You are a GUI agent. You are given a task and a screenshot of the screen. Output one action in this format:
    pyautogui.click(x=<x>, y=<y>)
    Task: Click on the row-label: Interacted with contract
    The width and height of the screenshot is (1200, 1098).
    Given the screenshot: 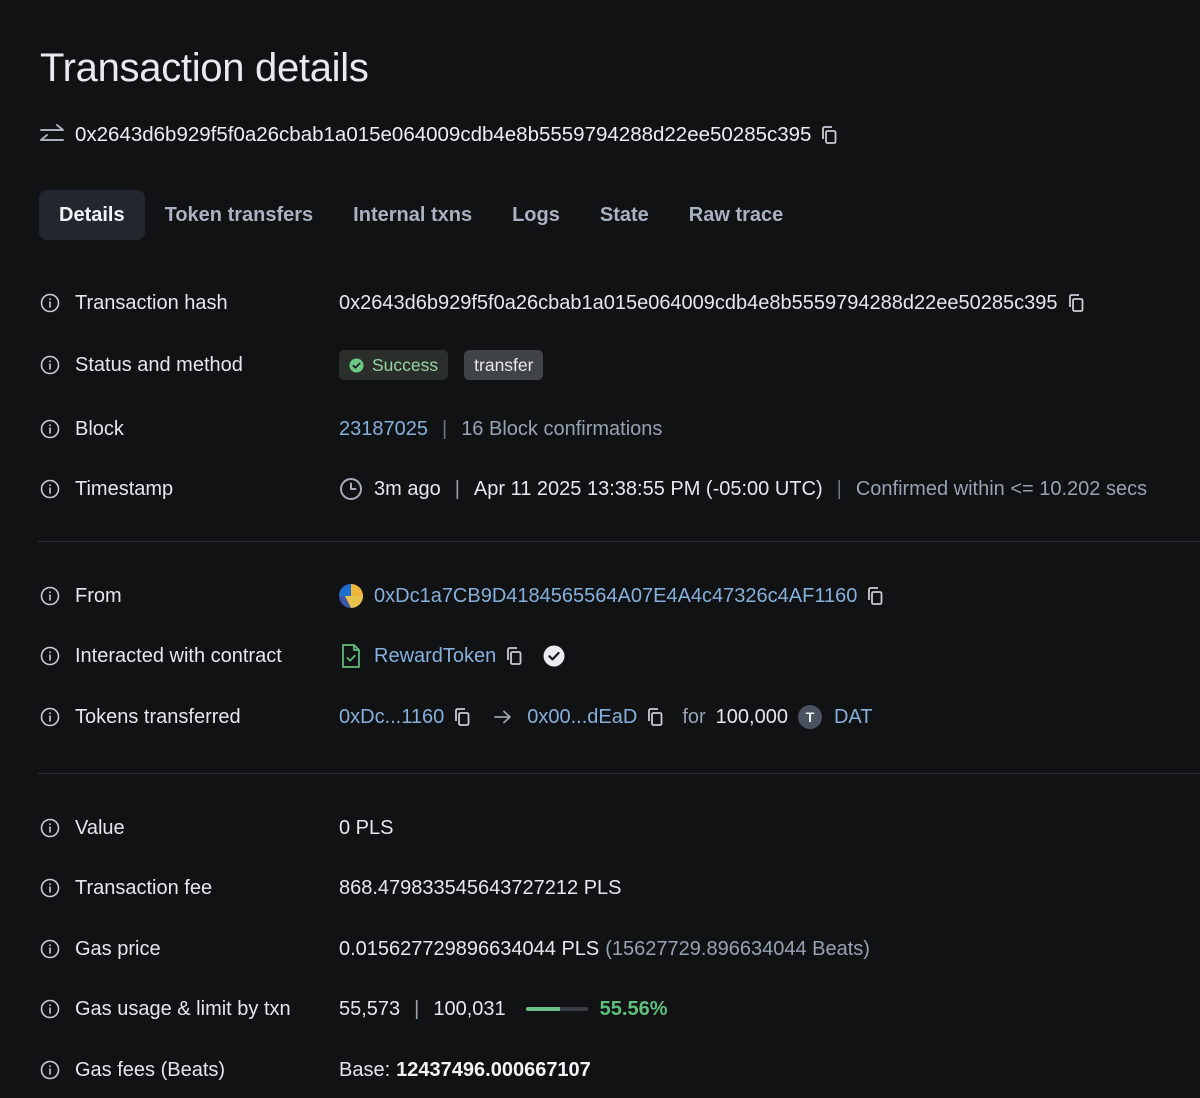 What is the action you would take?
    pyautogui.click(x=178, y=655)
    